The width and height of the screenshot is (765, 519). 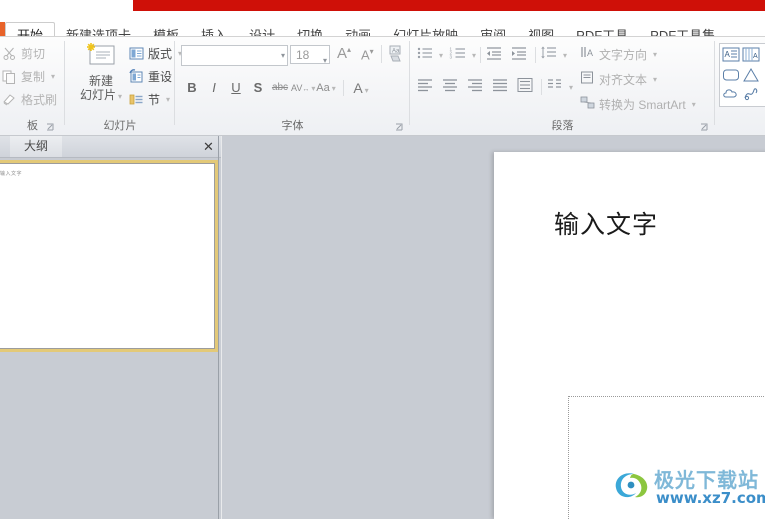 I want to click on ribbon-group-slides: 新建 幻灯片▾ 版式 ▾, so click(x=123, y=86).